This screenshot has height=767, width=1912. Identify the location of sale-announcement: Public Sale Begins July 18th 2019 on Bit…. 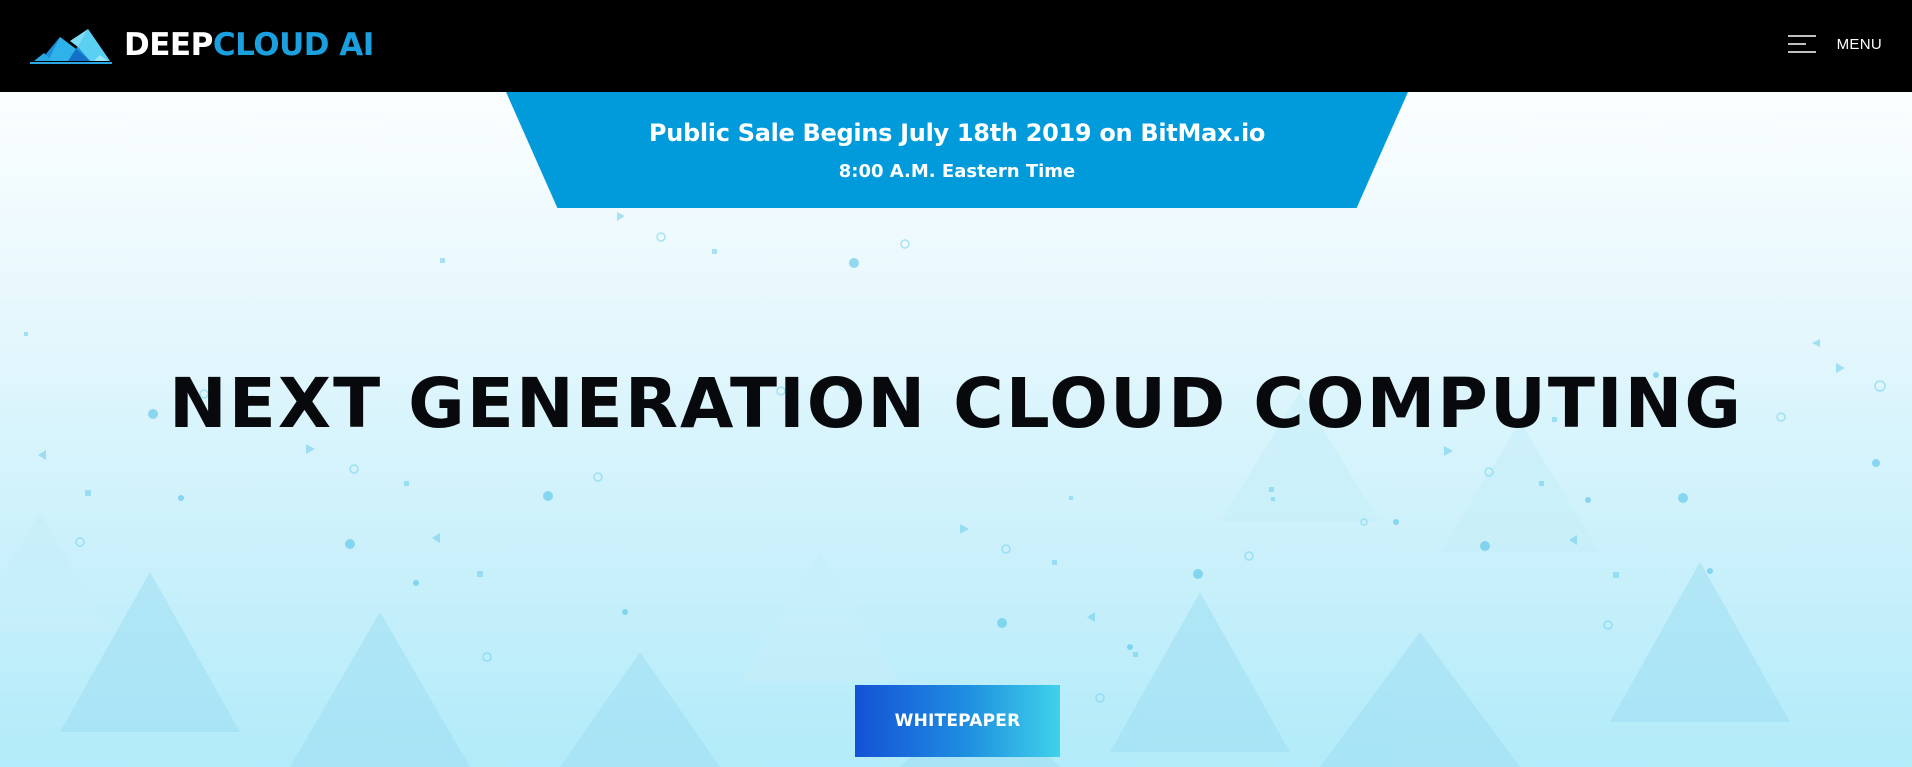
(957, 133).